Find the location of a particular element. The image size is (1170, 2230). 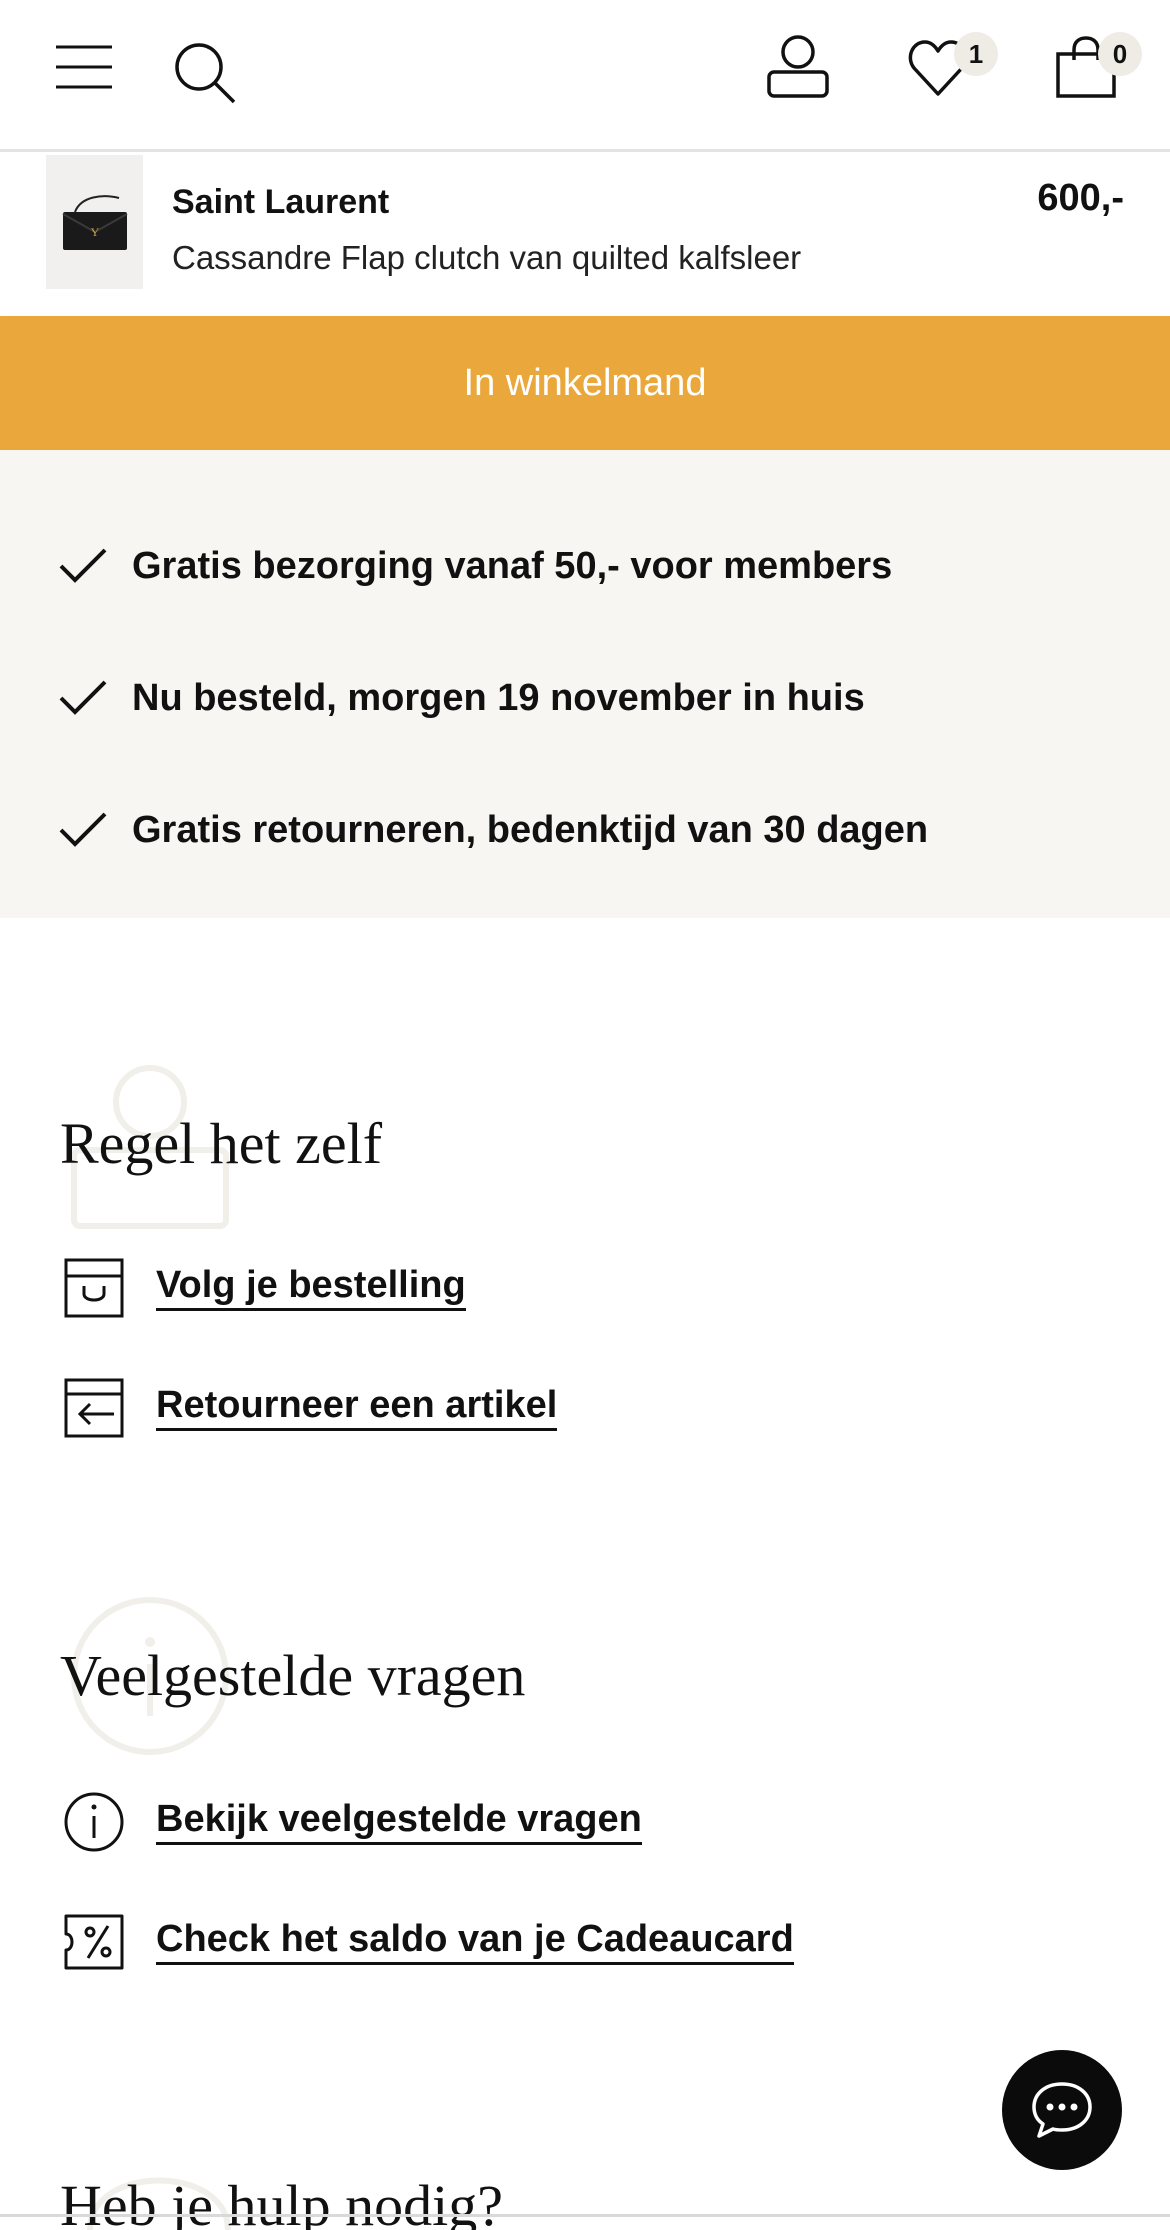

track-order-label: Volg je bestelling is located at coordinates (311, 1288).